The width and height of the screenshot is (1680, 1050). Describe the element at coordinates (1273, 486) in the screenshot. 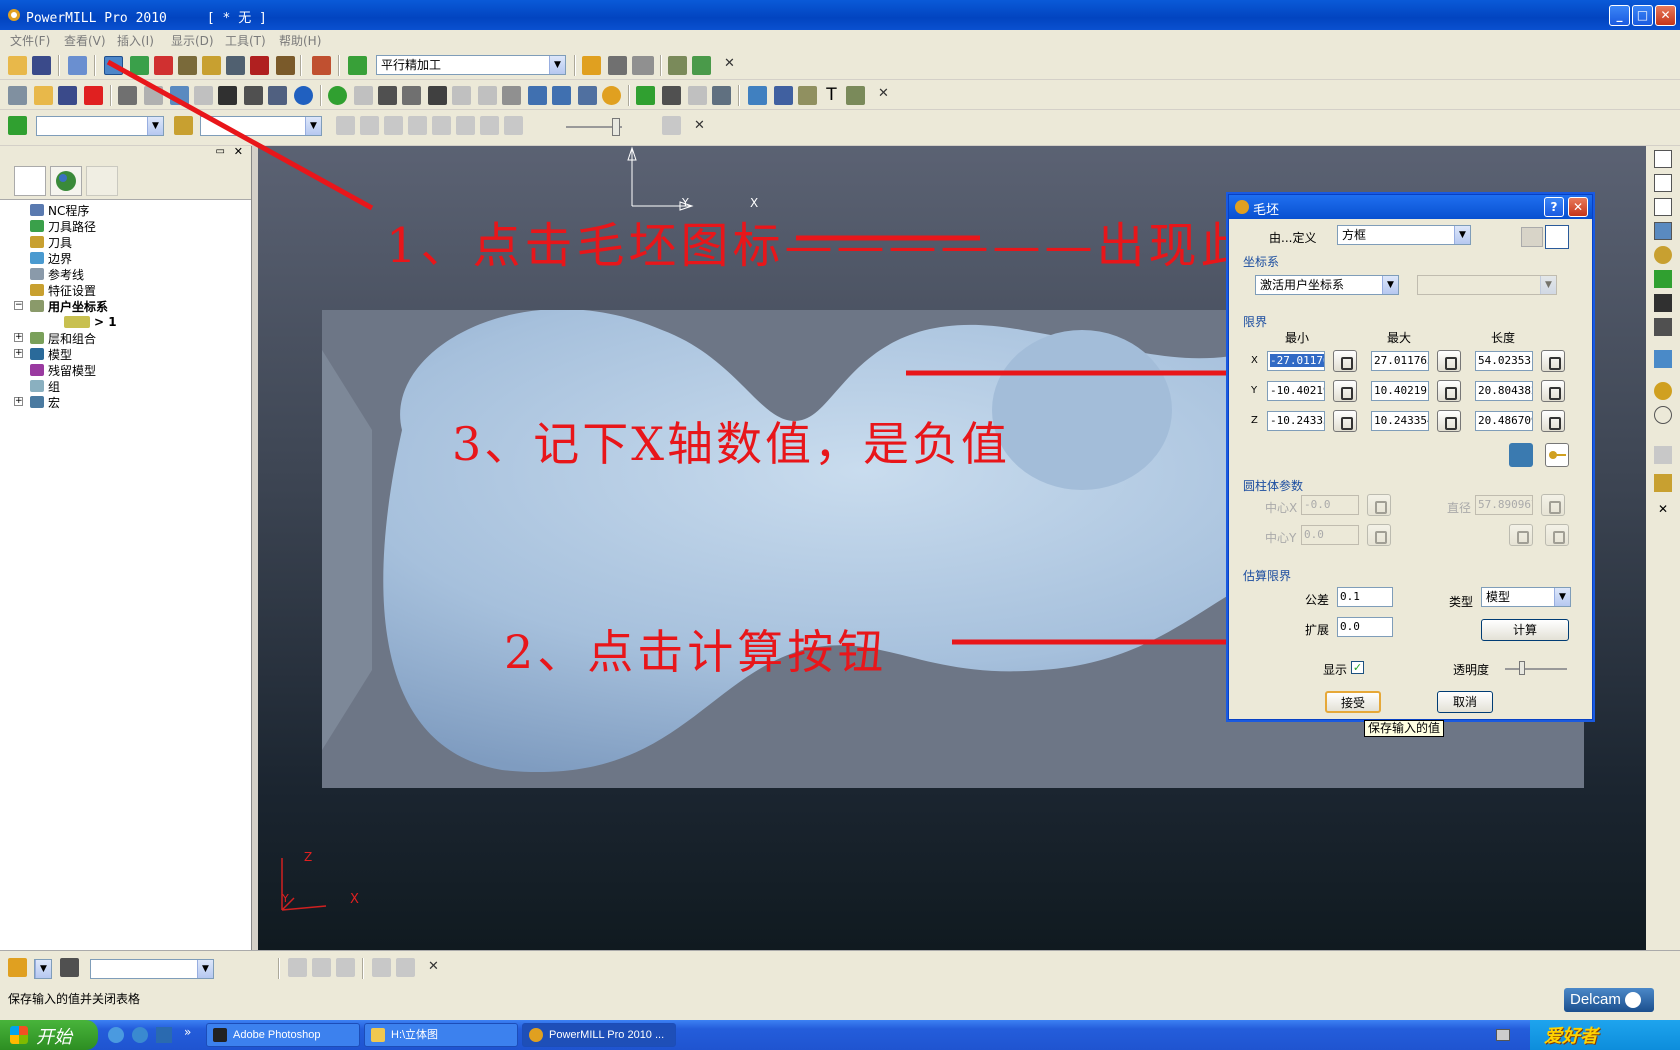

I see `cylinder-group-label: 圆柱体参数` at that location.